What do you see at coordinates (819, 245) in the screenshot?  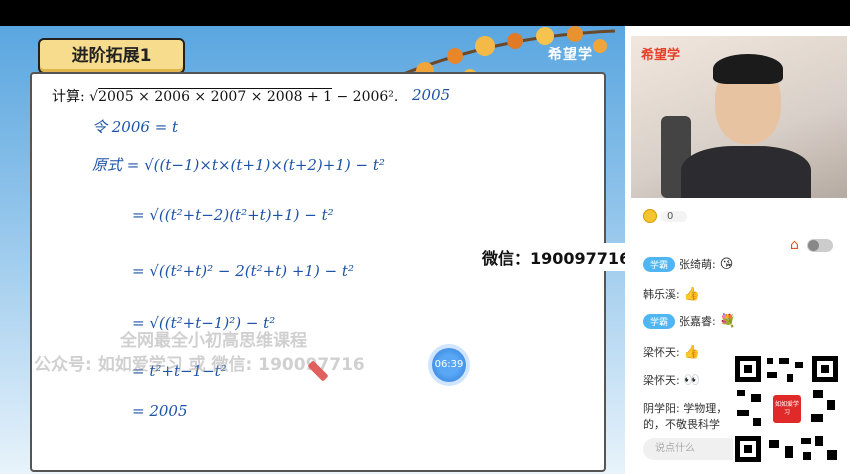 I see `chat-toggle` at bounding box center [819, 245].